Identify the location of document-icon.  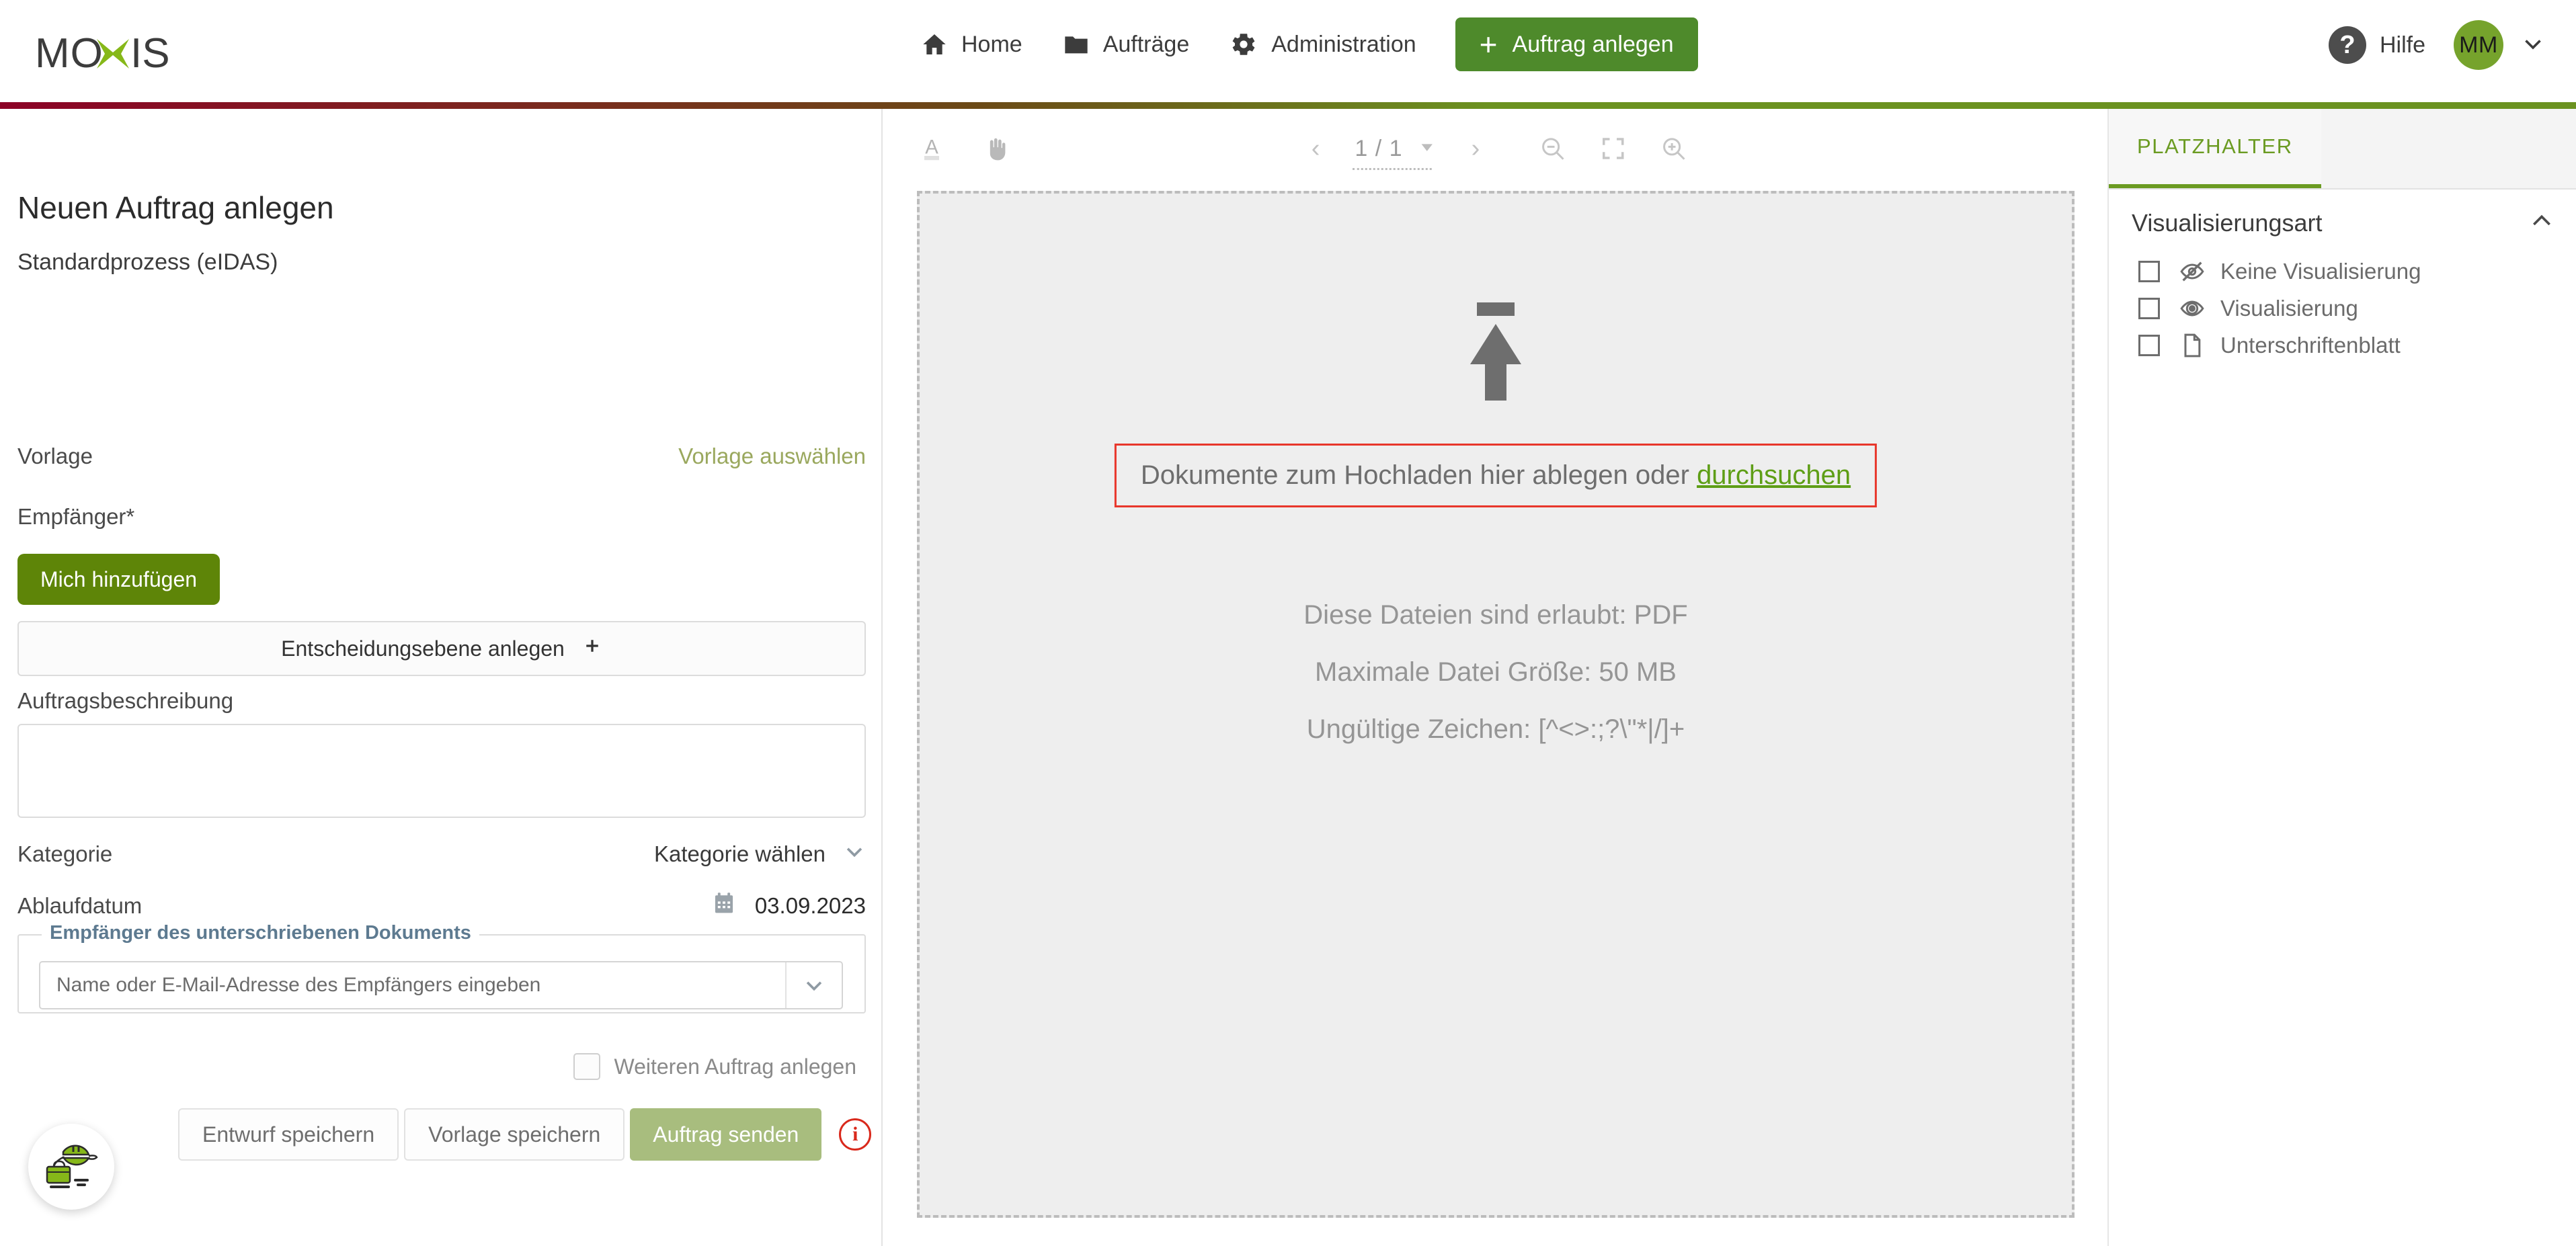
(2192, 345).